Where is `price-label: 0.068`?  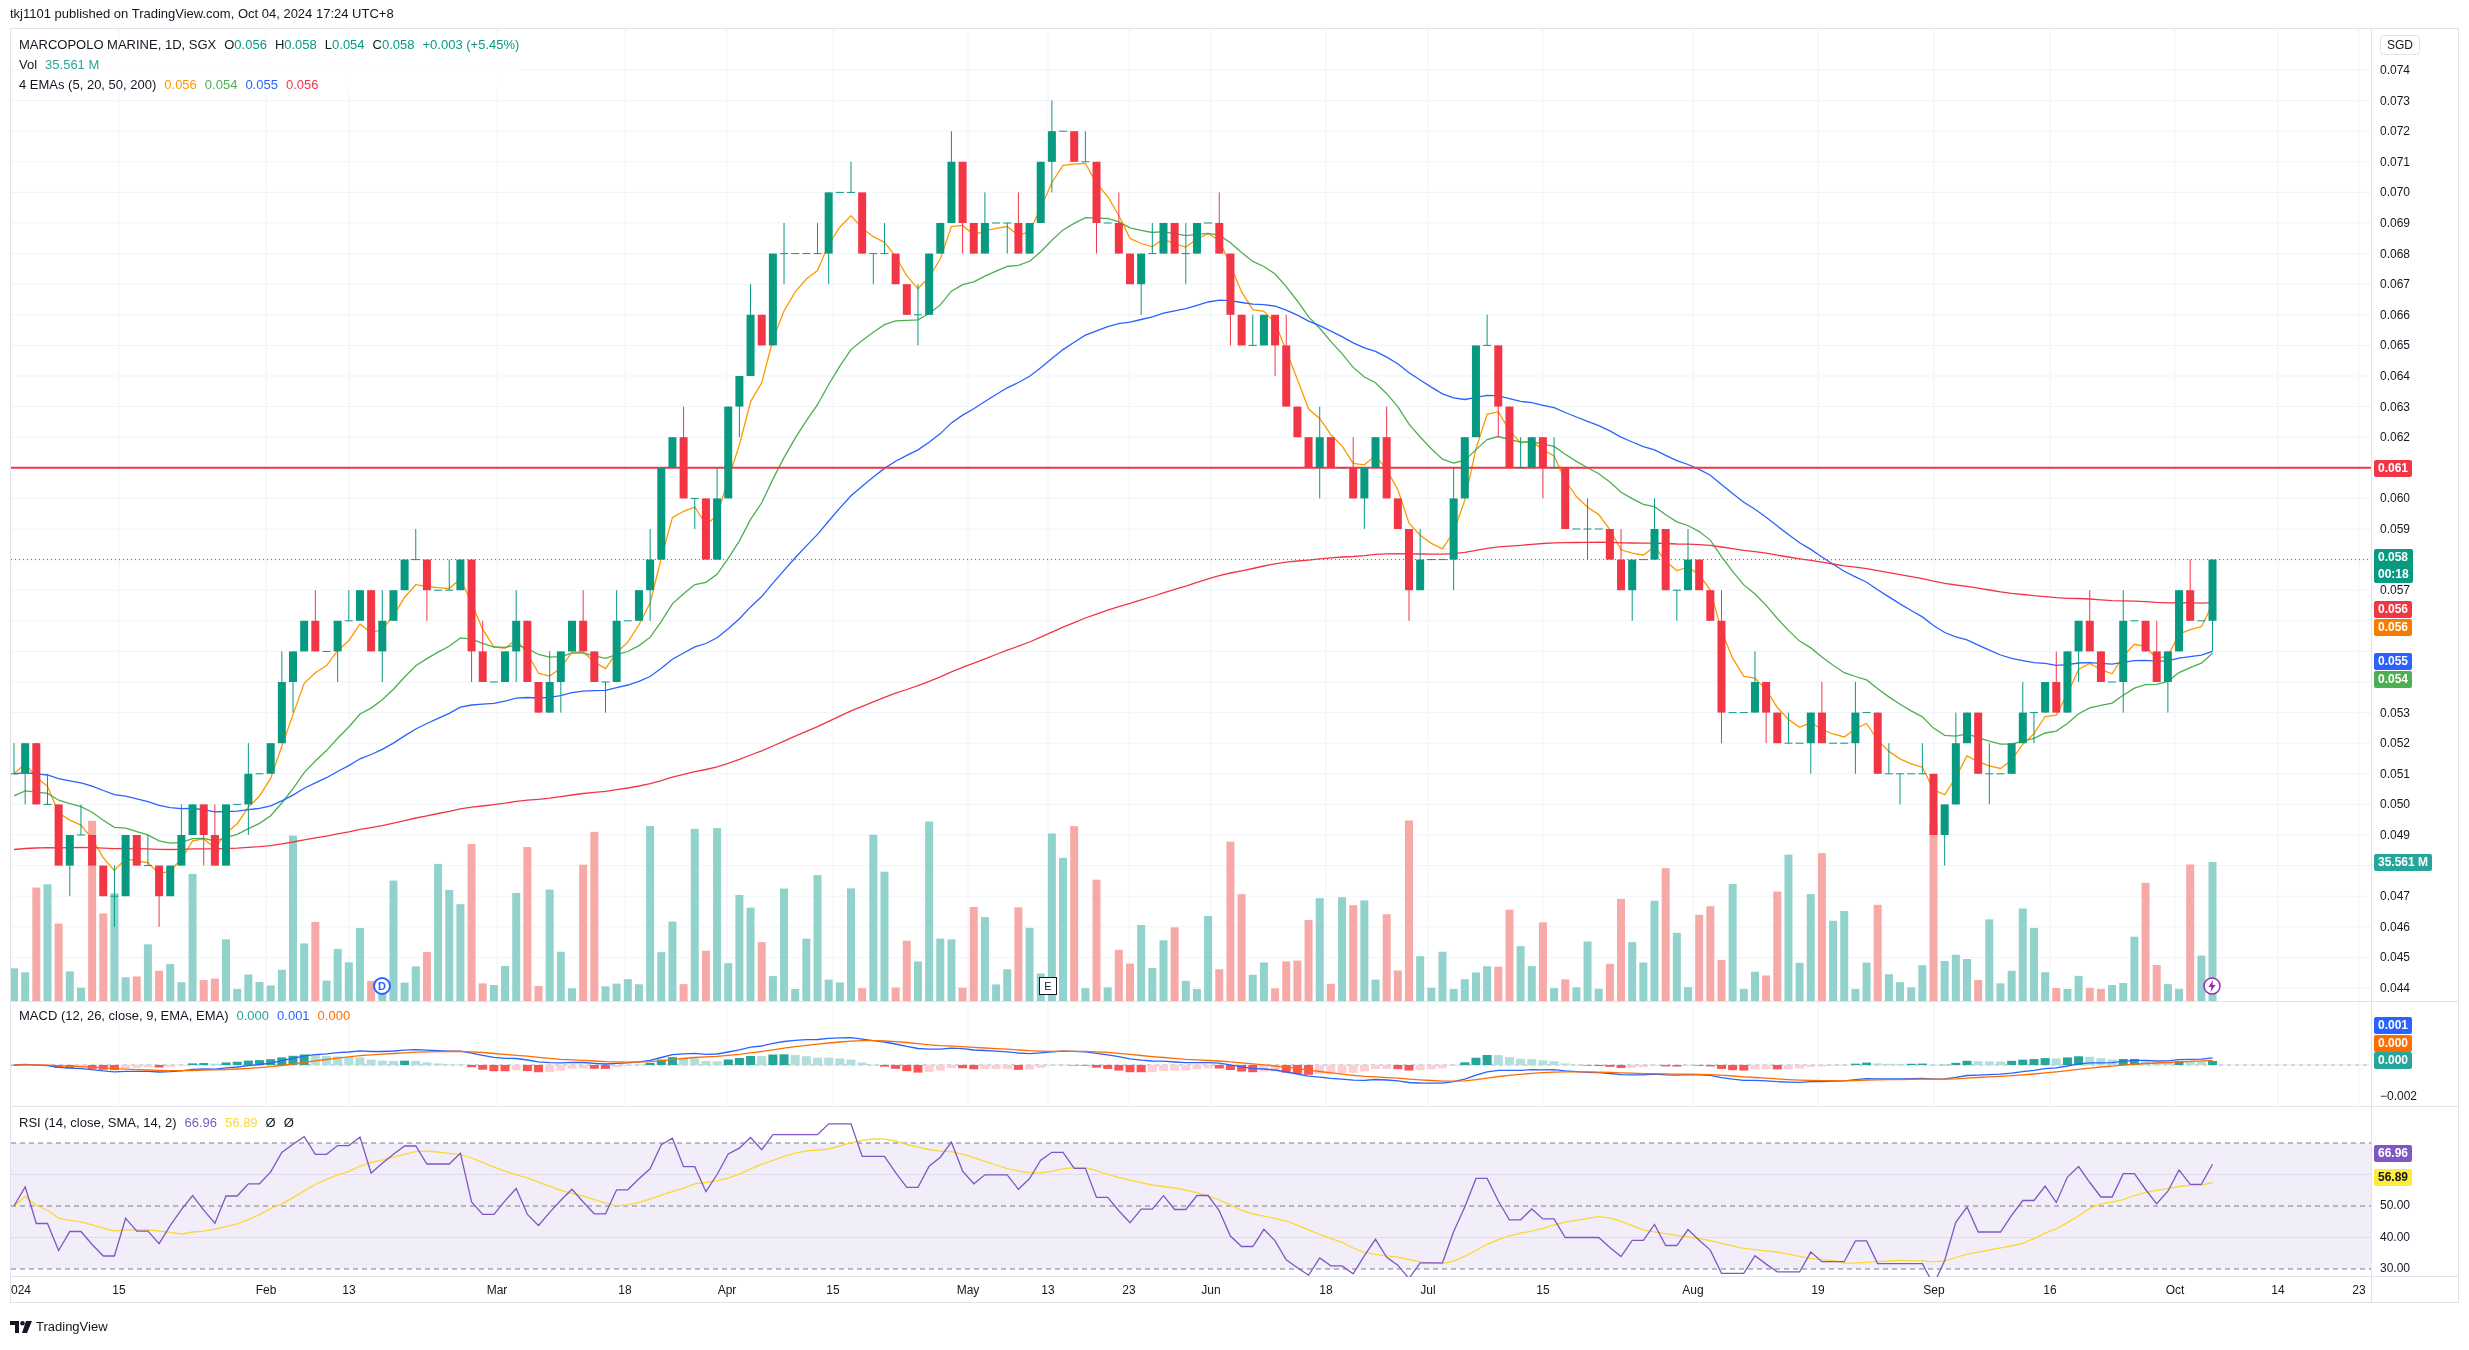
price-label: 0.068 is located at coordinates (2395, 253).